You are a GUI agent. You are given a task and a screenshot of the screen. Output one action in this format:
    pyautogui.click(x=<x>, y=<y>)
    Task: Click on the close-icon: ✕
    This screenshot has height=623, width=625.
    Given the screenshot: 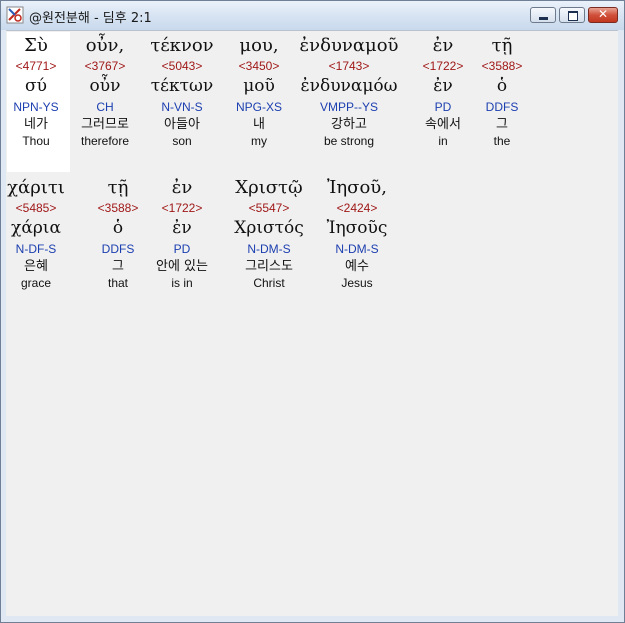 What is the action you would take?
    pyautogui.click(x=603, y=14)
    